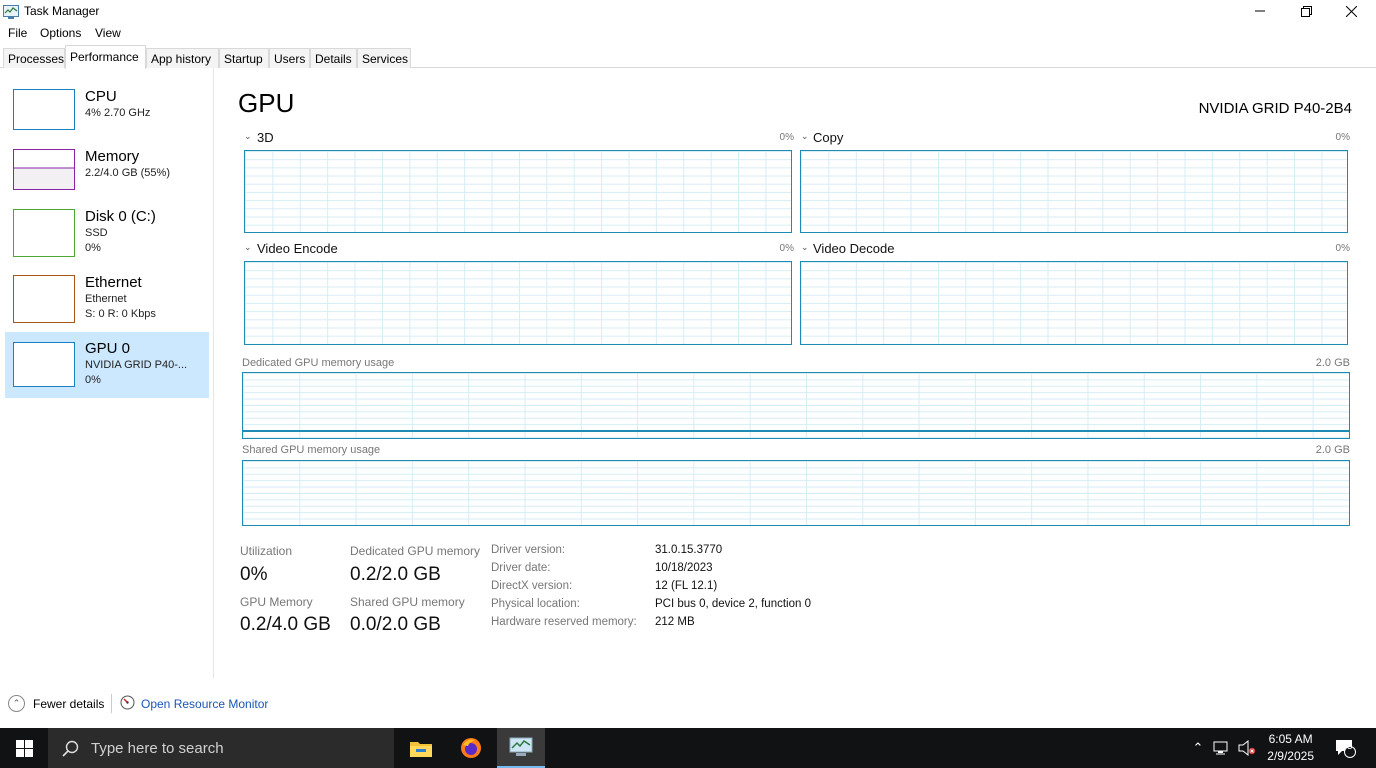  I want to click on shared-memory-value: 0.0/2.0 GB, so click(395, 624).